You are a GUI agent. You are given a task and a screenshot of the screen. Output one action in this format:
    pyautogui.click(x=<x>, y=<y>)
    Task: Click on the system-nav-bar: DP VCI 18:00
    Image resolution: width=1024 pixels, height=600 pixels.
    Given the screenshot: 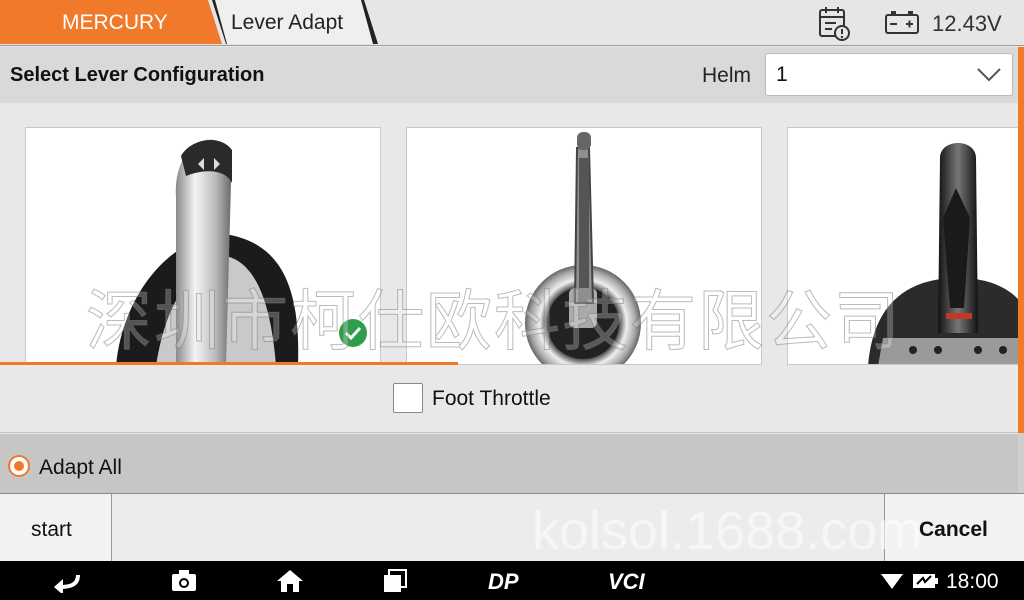 What is the action you would take?
    pyautogui.click(x=512, y=580)
    